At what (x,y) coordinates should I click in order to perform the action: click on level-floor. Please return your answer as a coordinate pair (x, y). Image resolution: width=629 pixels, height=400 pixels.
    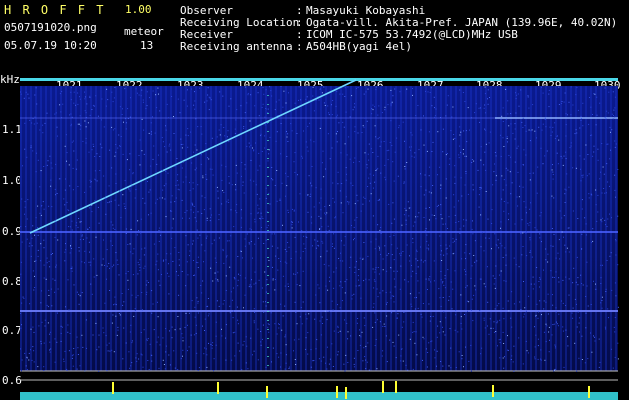
    Looking at the image, I should click on (319, 396).